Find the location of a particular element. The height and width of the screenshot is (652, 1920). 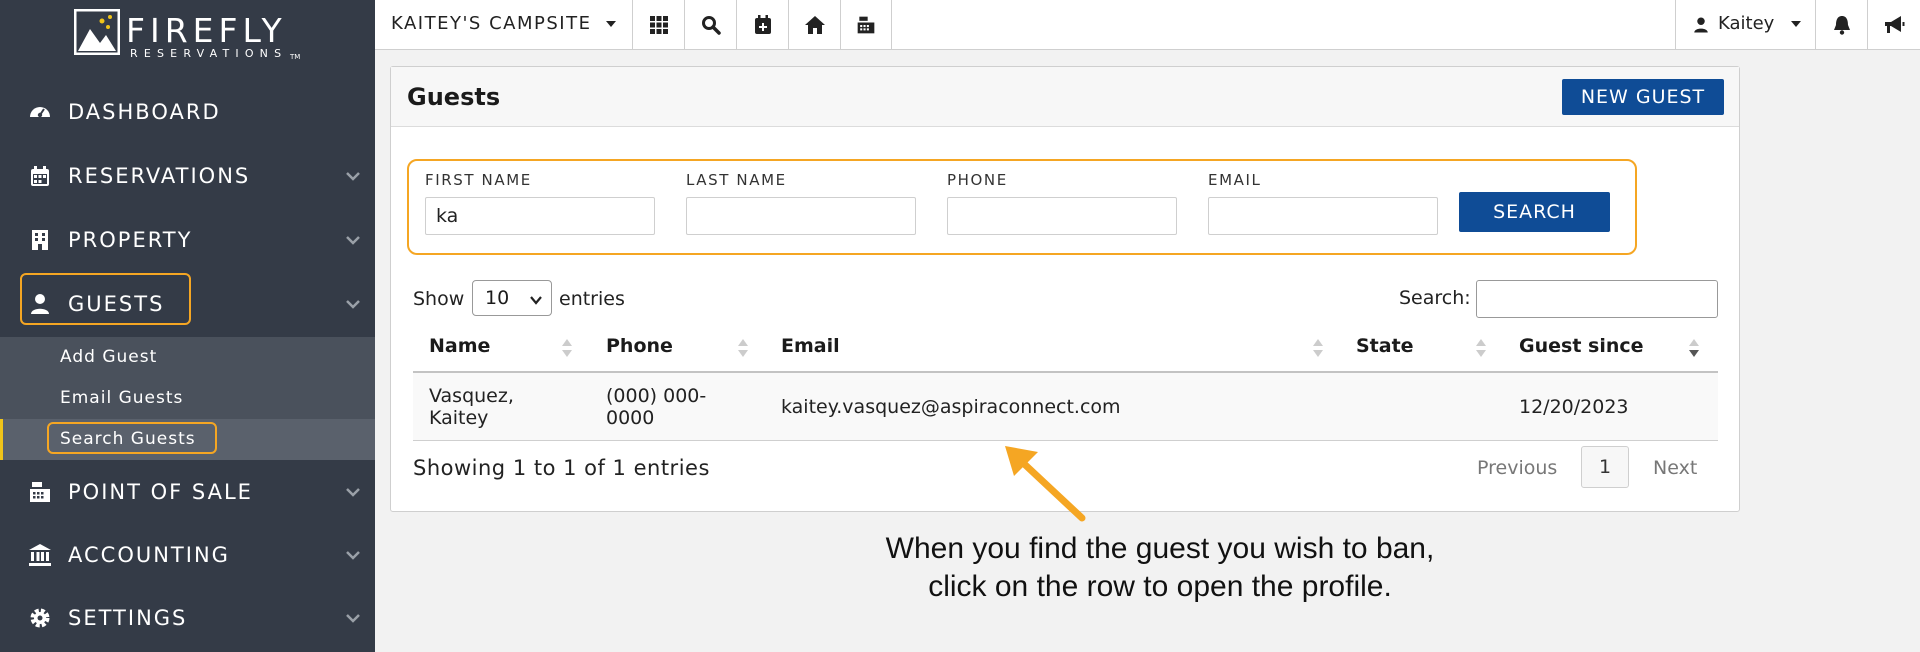

user-icon is located at coordinates (1701, 25).